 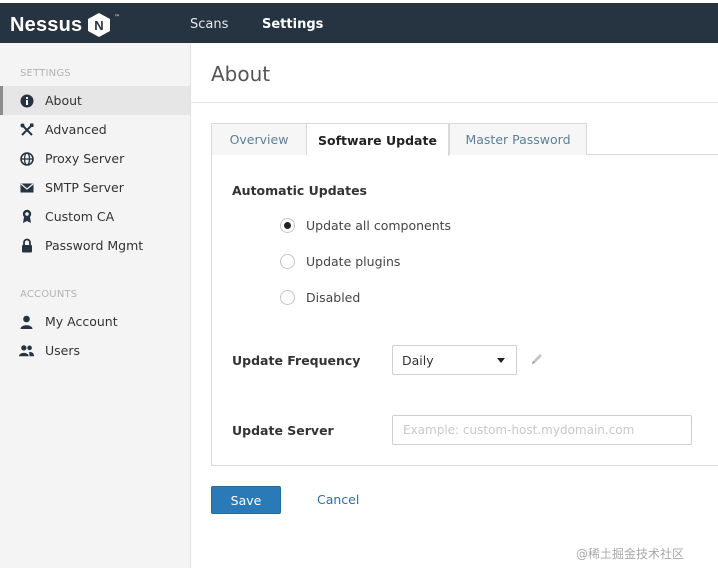 What do you see at coordinates (378, 139) in the screenshot?
I see `tab-software-update: Software Update` at bounding box center [378, 139].